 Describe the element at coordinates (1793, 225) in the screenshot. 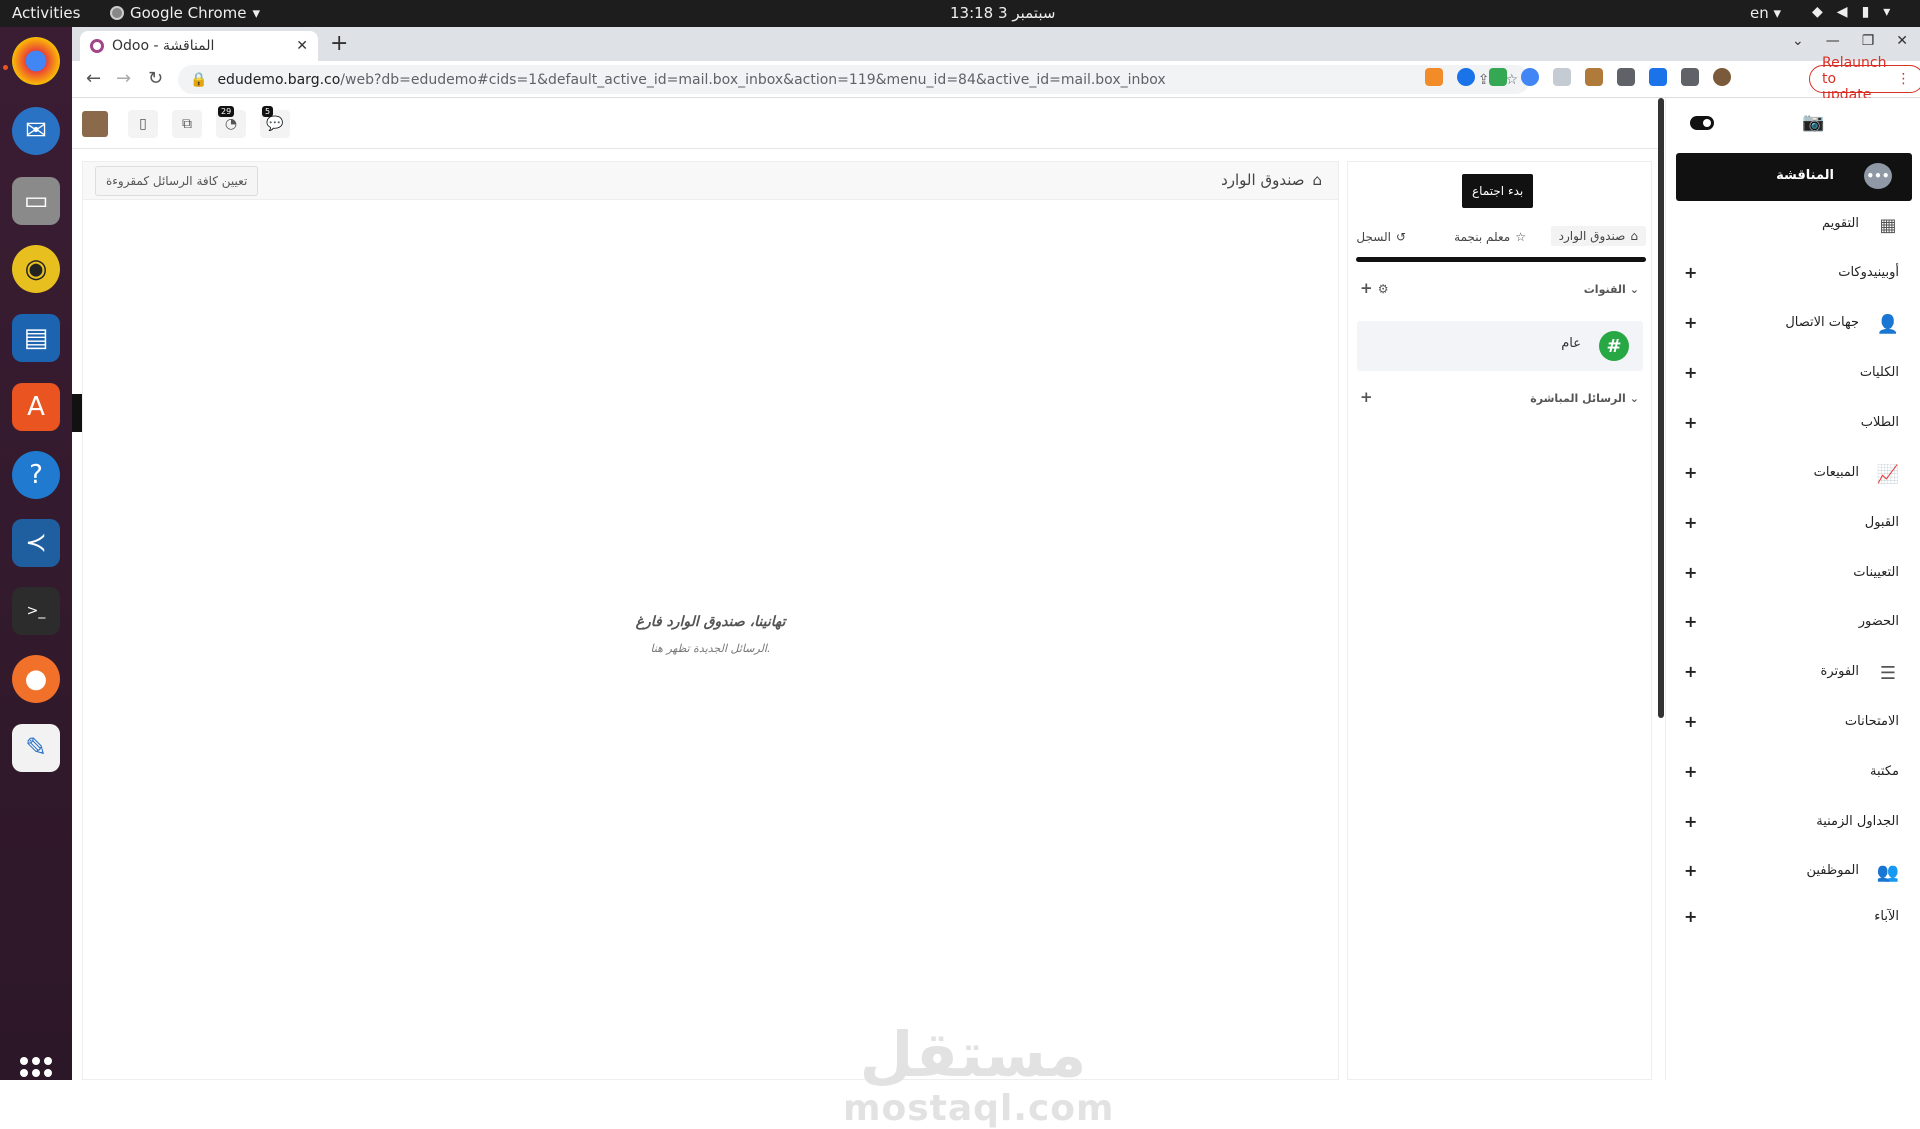

I see `menu-item: التقويم ▦` at that location.